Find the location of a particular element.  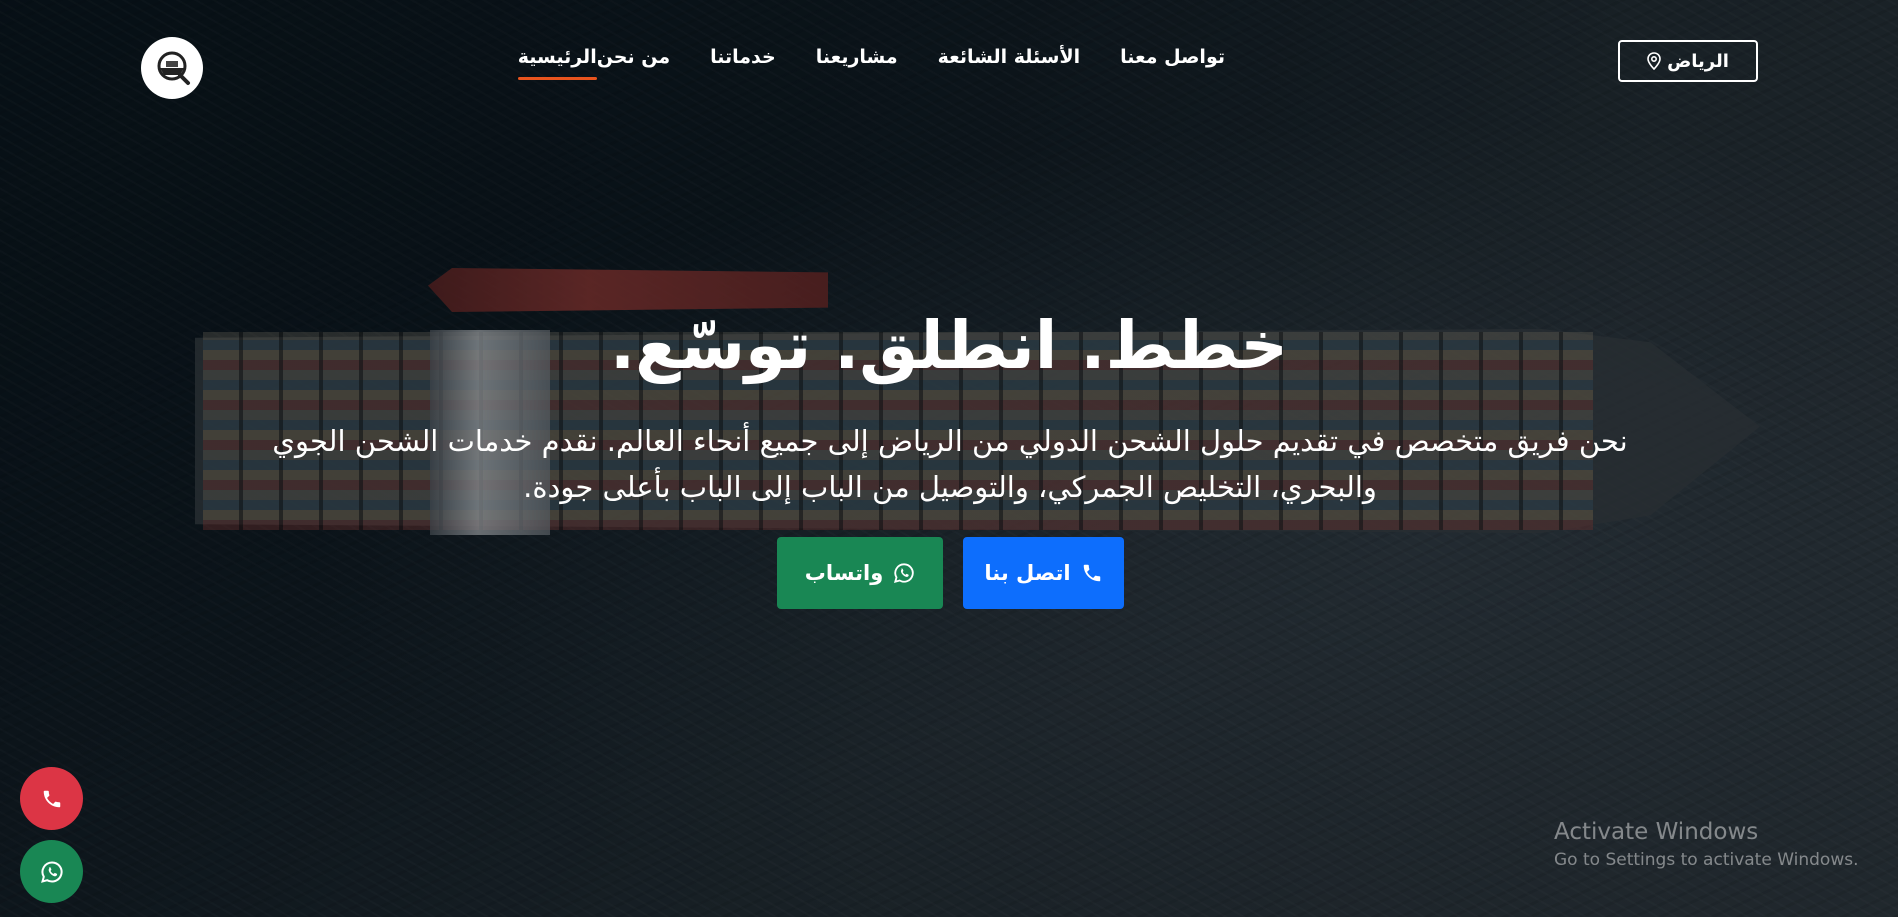

nav-item-about: من نحن is located at coordinates (633, 63).